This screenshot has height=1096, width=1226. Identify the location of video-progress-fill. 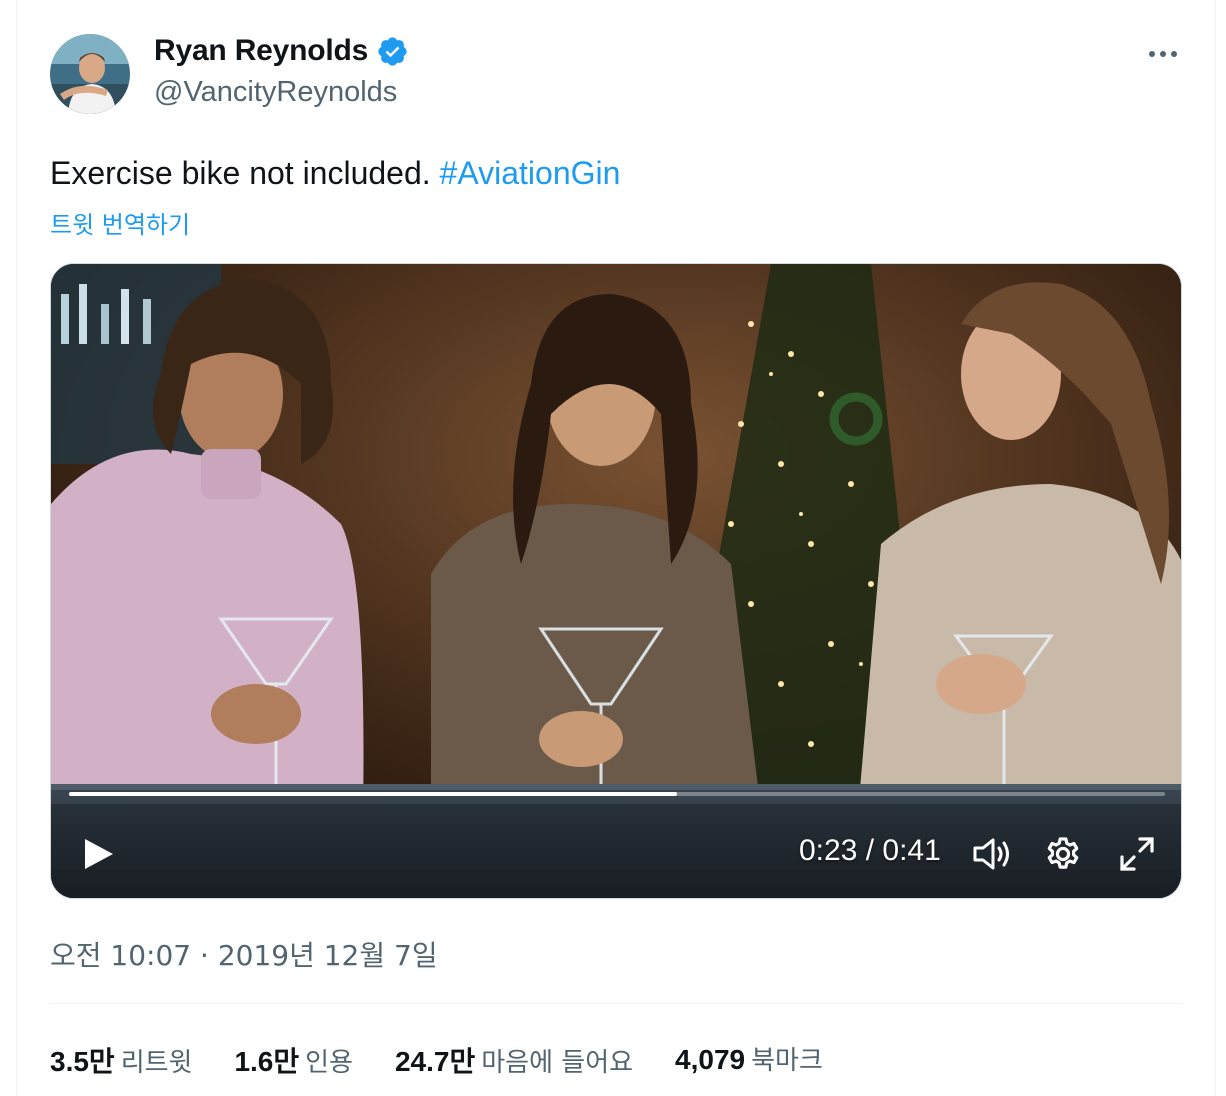
(373, 794).